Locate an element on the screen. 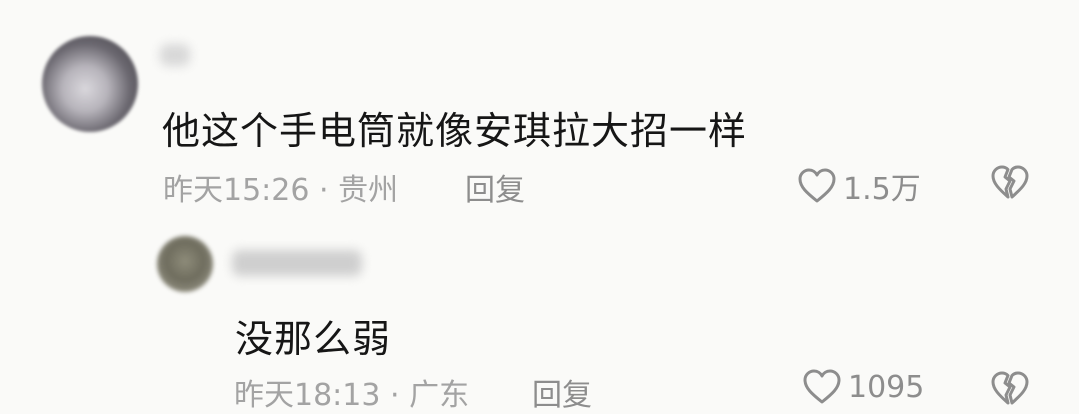 The width and height of the screenshot is (1079, 414). like-button: 1.5万 is located at coordinates (859, 186).